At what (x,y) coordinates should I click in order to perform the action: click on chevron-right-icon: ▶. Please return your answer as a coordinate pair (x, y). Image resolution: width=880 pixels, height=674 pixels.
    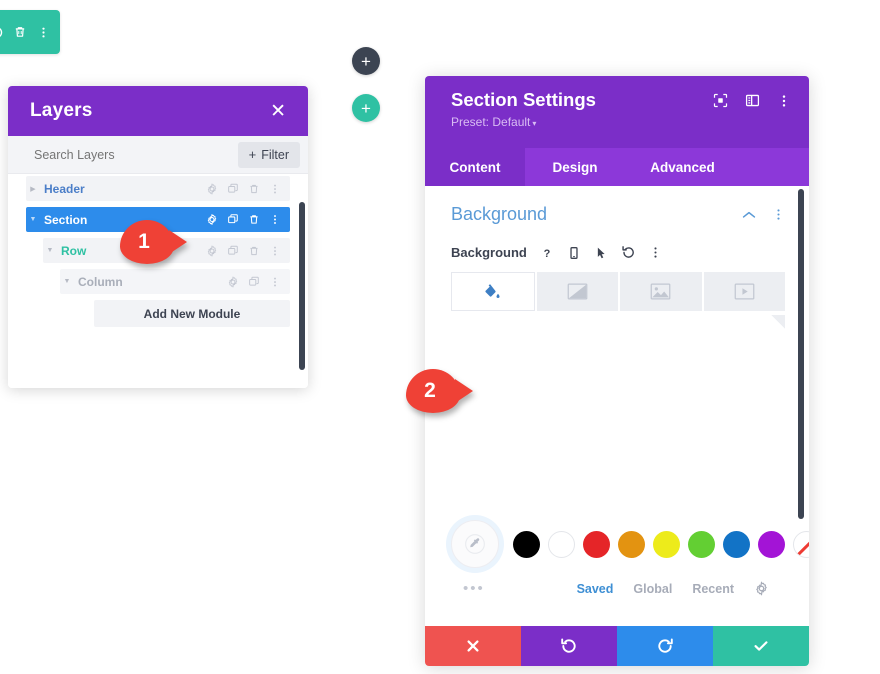
    Looking at the image, I should click on (33, 189).